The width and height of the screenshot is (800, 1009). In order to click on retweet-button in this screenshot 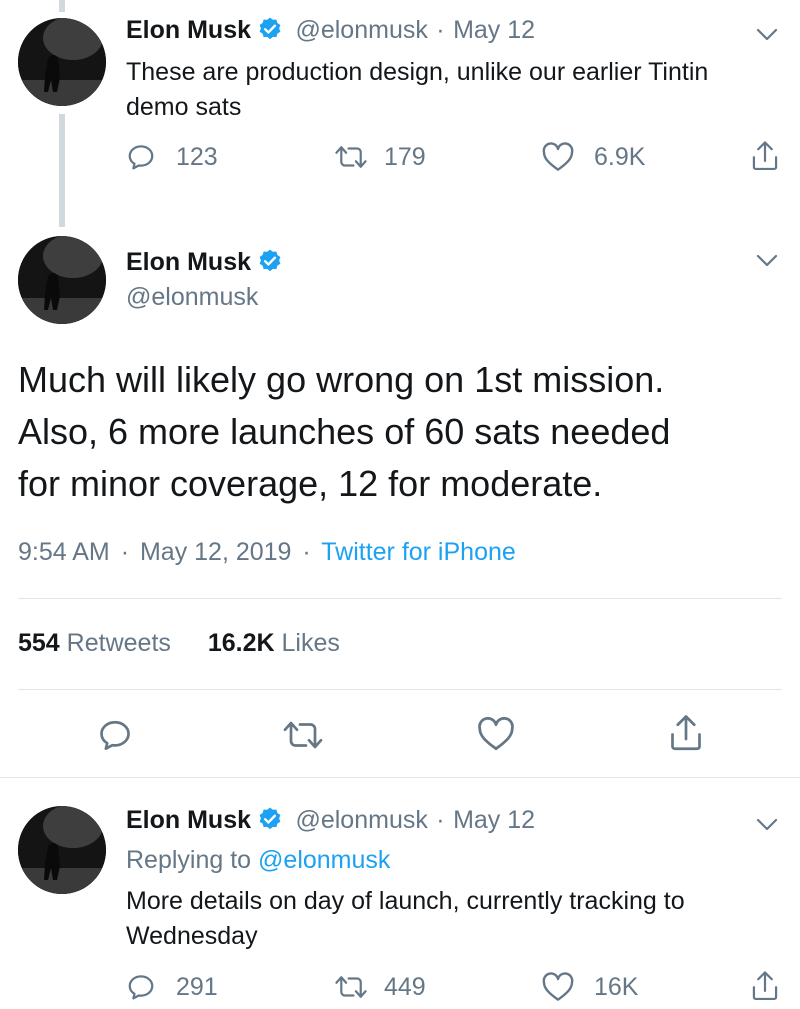, I will do `click(303, 735)`.